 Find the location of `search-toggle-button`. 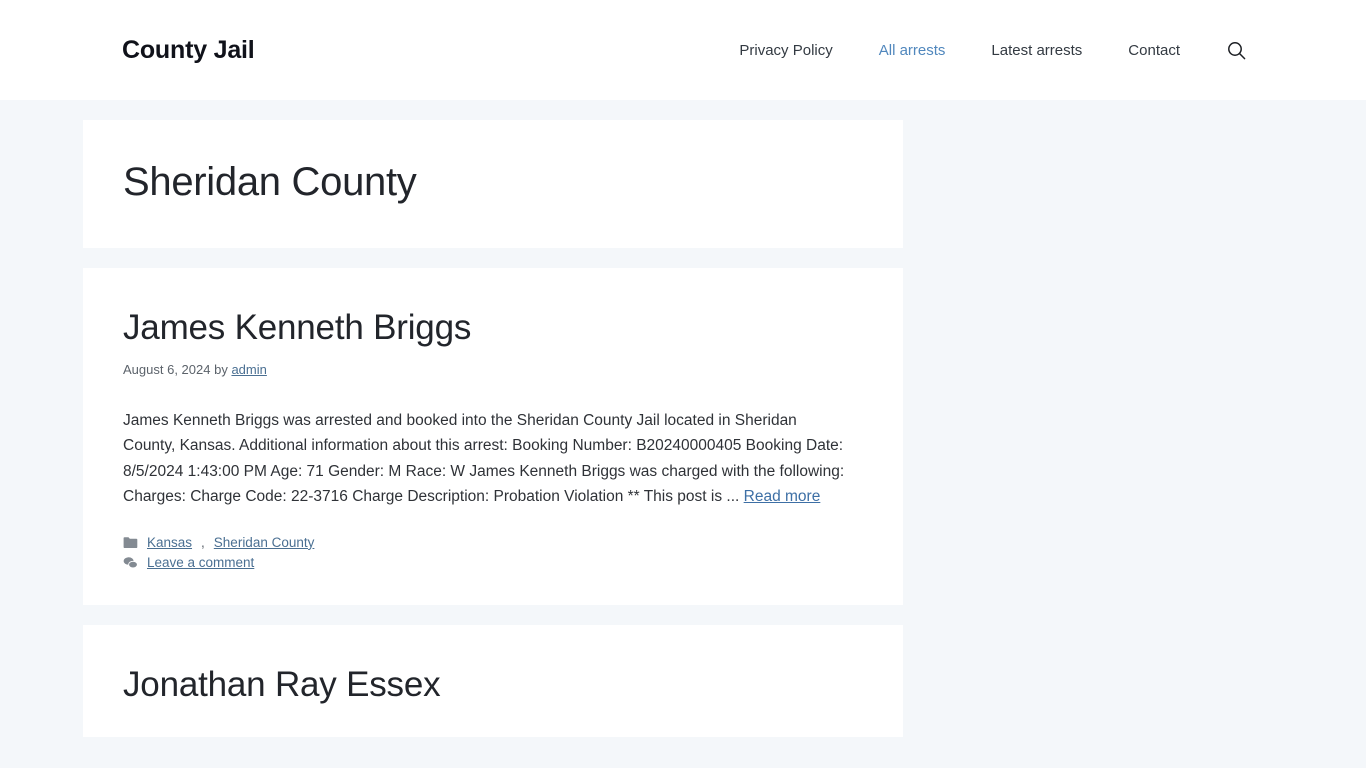

search-toggle-button is located at coordinates (1224, 50).